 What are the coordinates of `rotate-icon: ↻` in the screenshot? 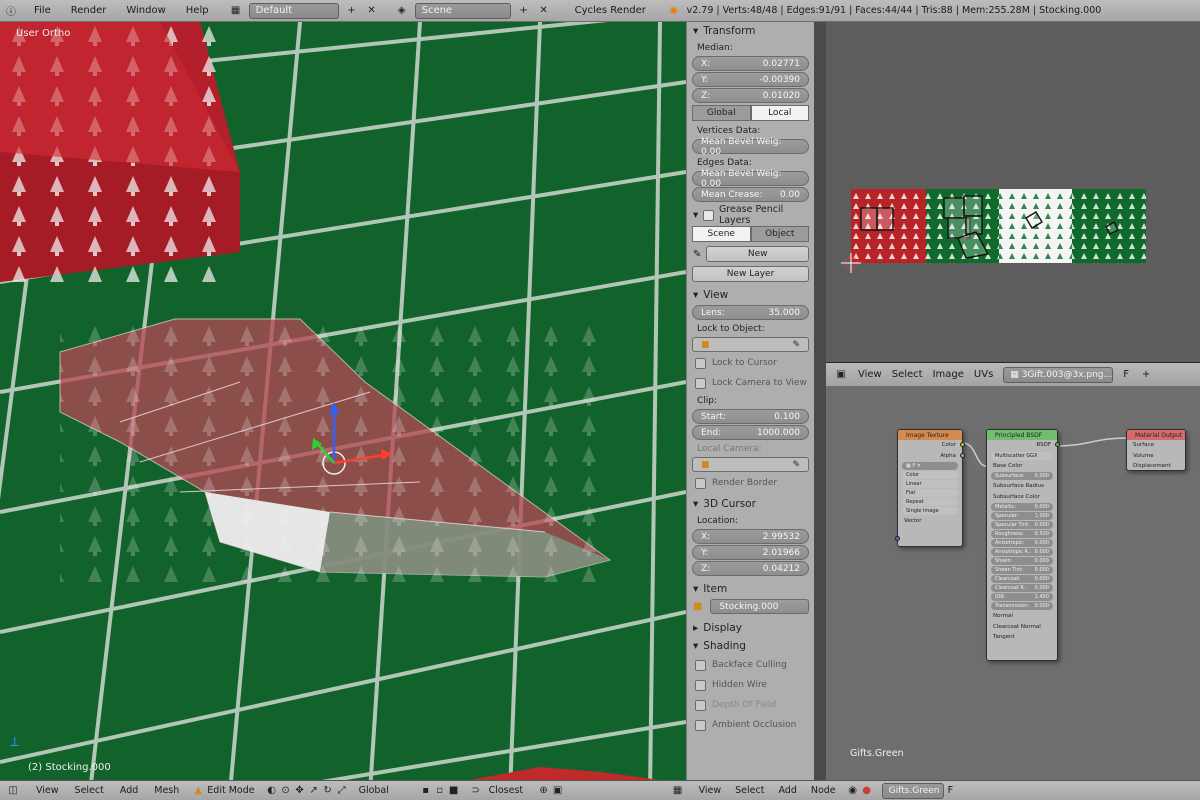 It's located at (328, 791).